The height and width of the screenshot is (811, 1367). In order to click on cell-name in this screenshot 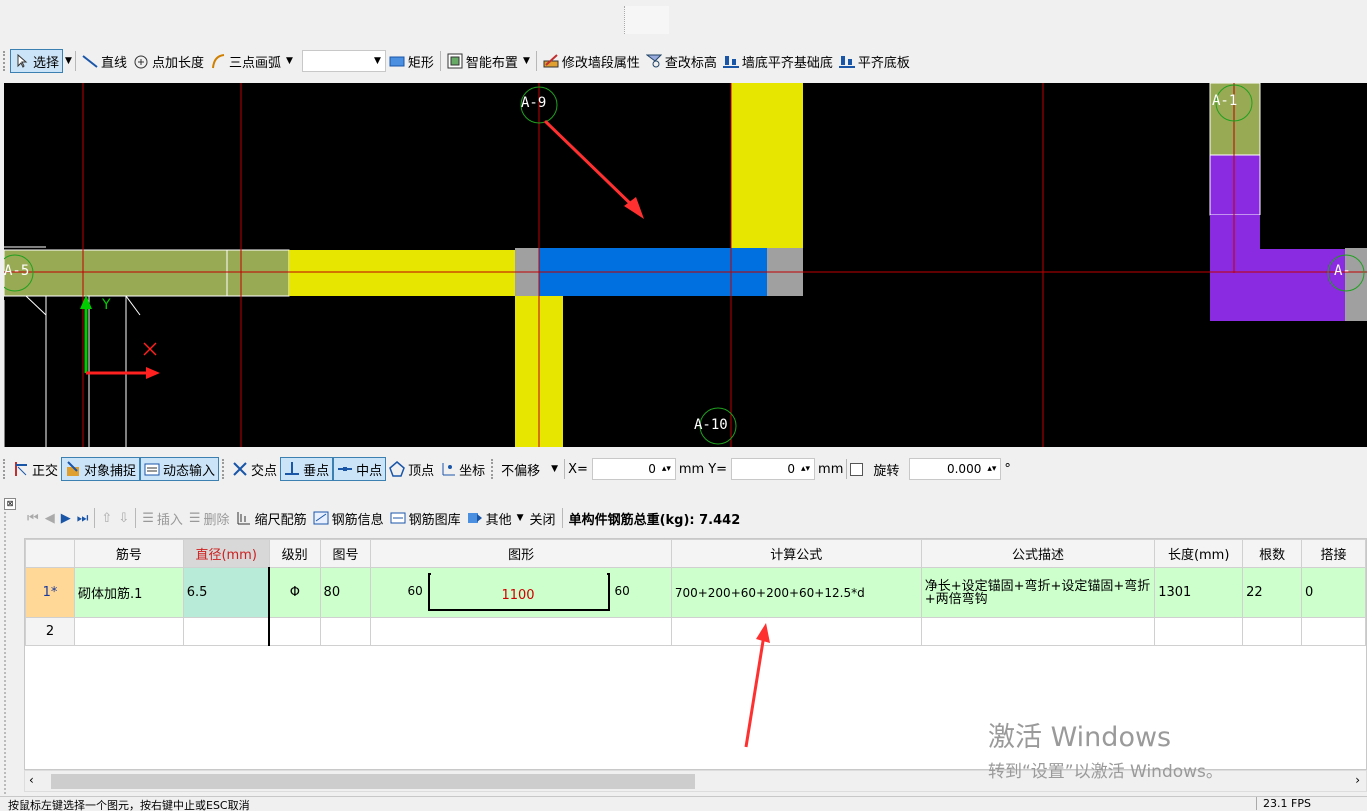, I will do `click(128, 631)`.